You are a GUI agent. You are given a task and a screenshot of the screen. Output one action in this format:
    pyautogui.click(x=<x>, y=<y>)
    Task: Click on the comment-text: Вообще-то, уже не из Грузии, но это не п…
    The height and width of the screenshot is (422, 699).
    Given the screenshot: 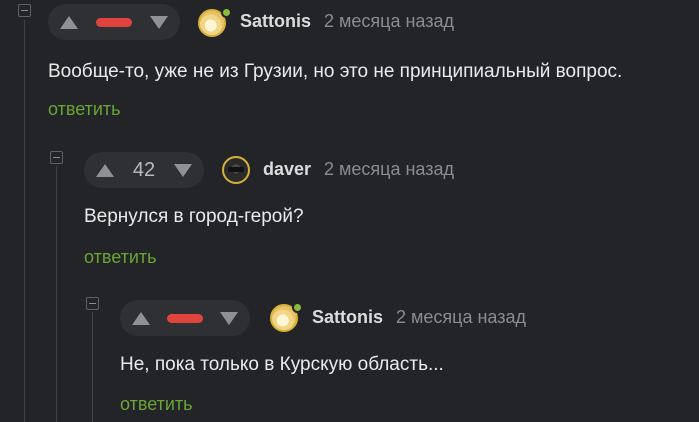 What is the action you would take?
    pyautogui.click(x=335, y=71)
    